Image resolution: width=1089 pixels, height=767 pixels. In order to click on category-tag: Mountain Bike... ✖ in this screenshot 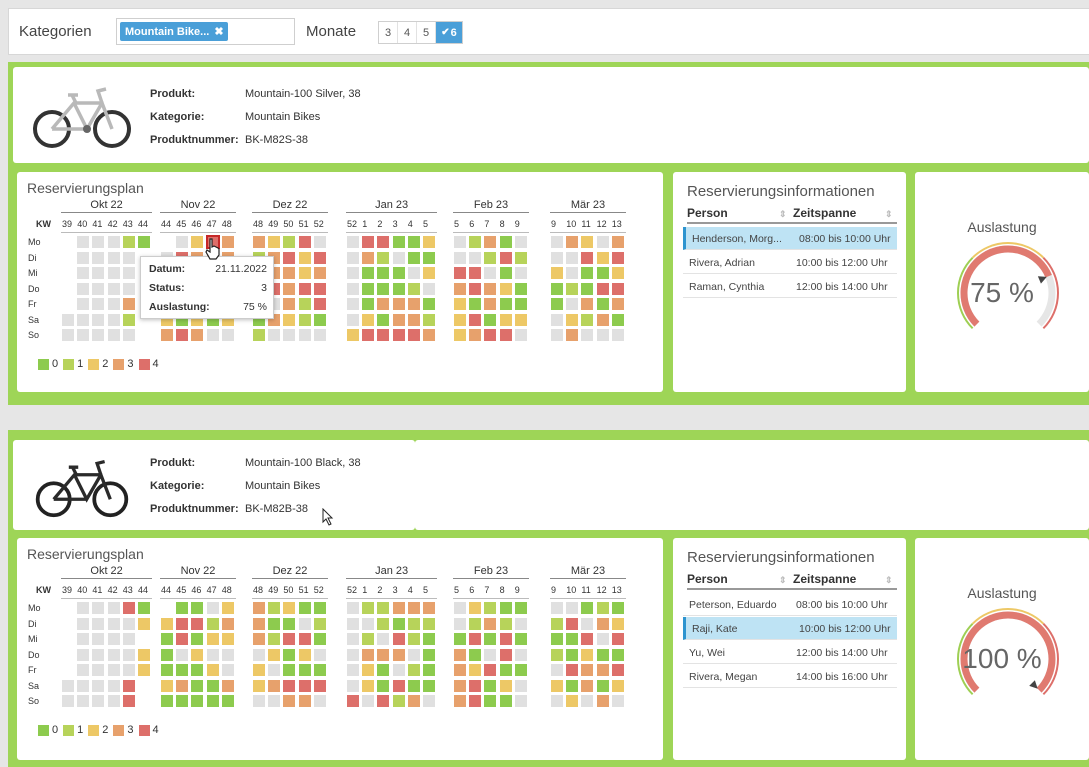, I will do `click(174, 31)`.